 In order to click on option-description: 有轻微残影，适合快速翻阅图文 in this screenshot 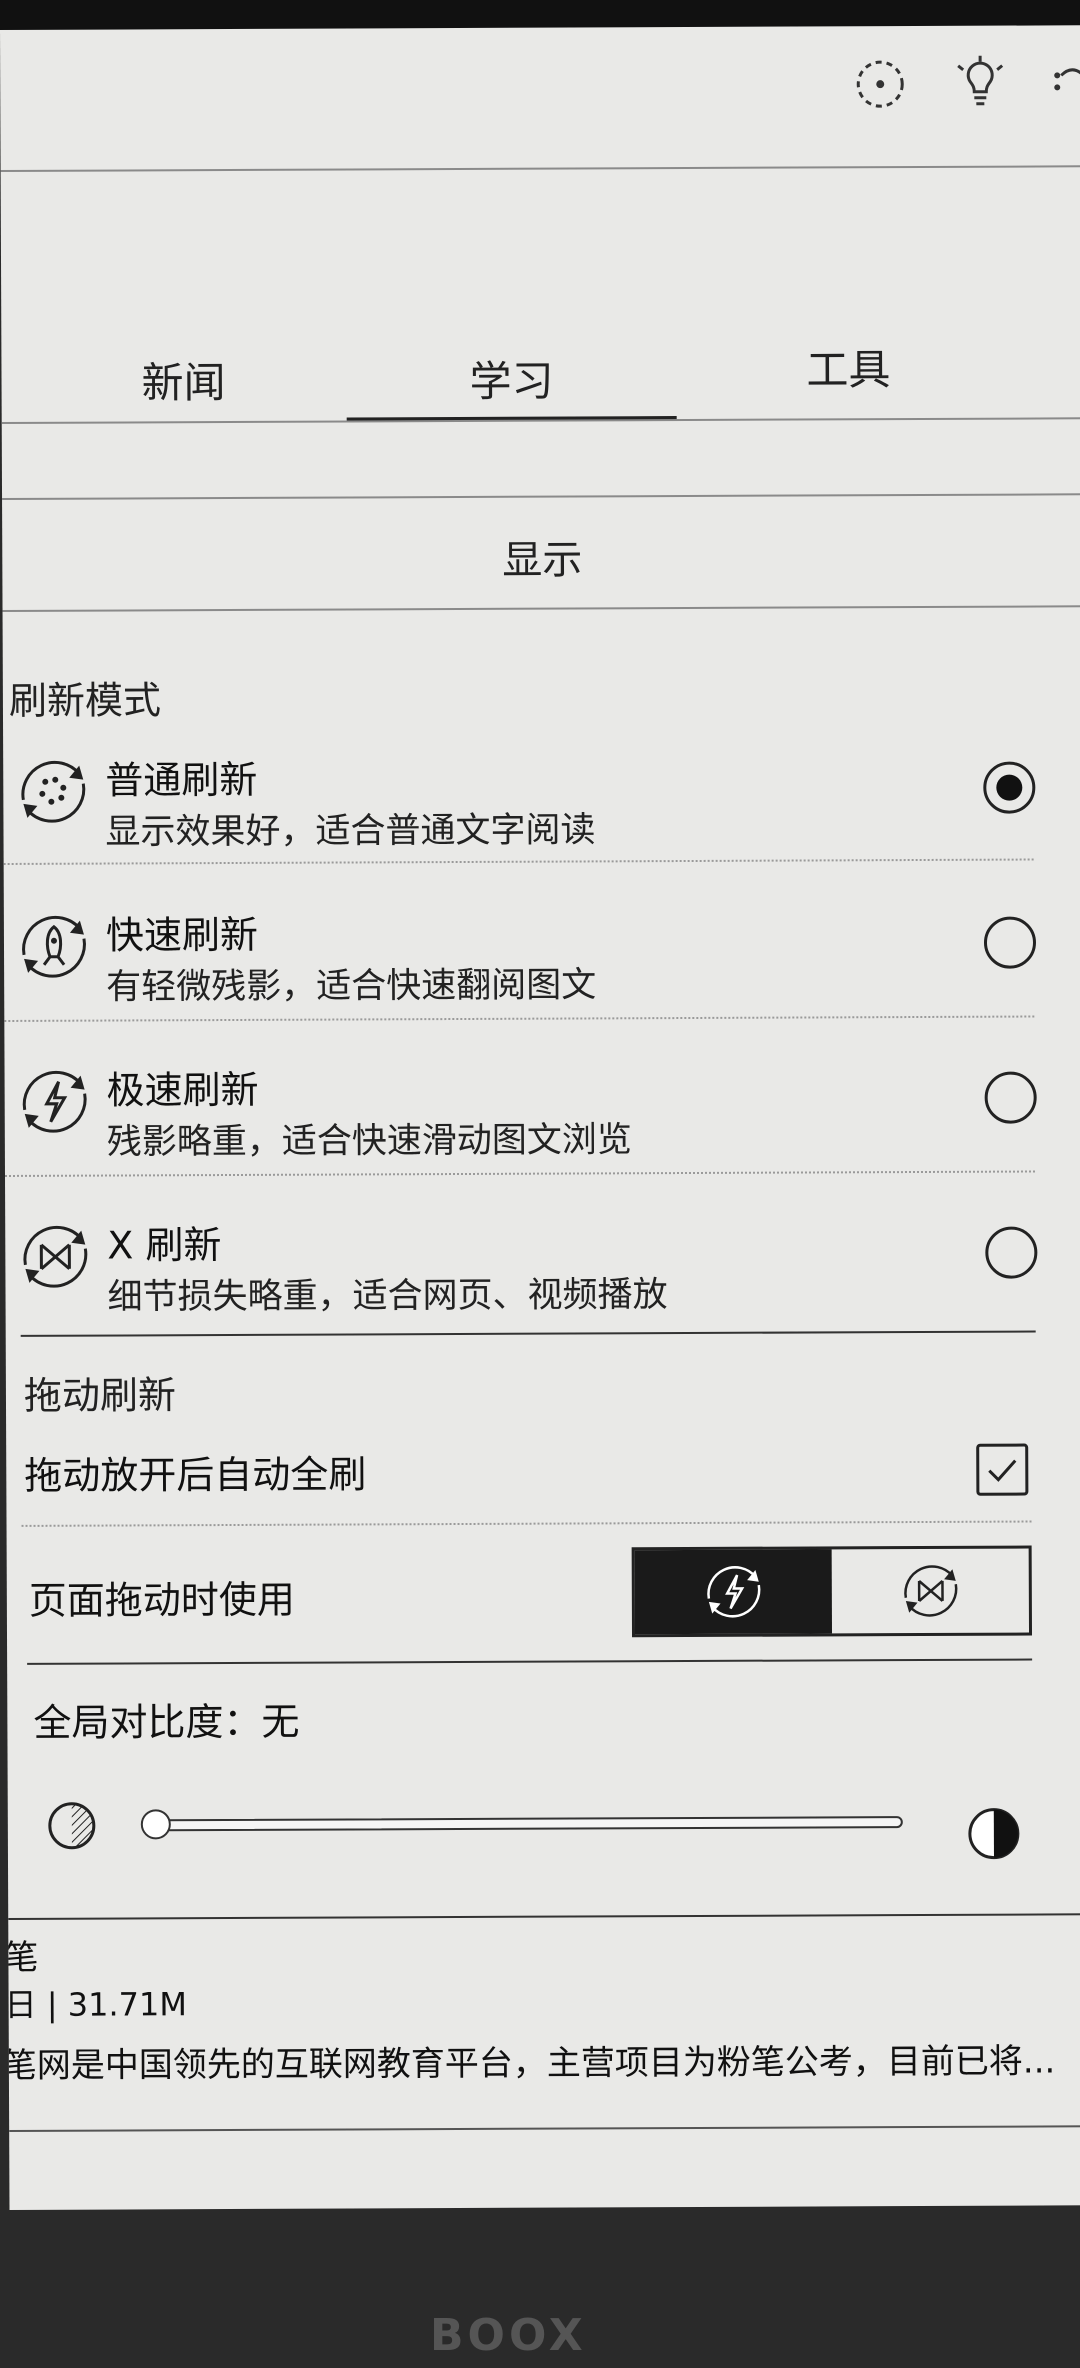, I will do `click(351, 986)`.